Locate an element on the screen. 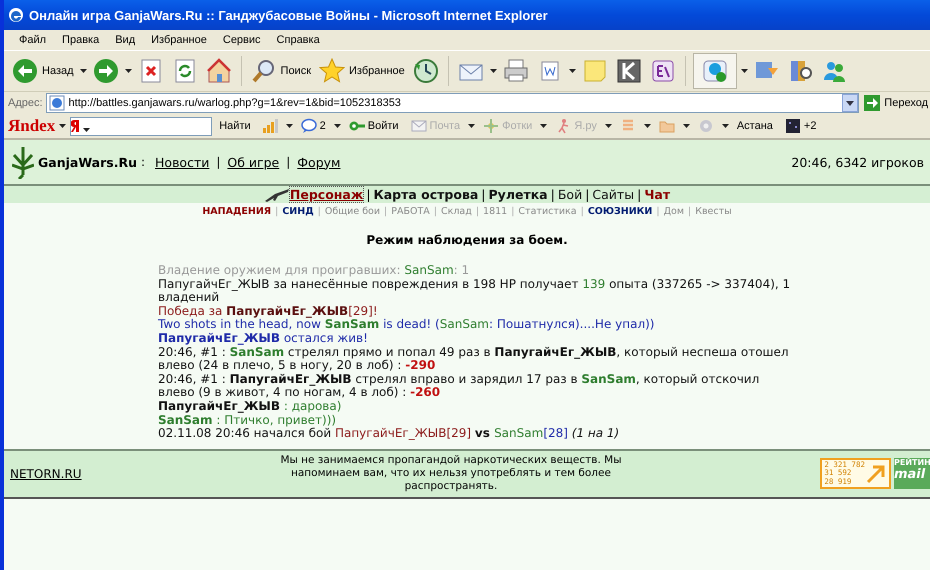 The width and height of the screenshot is (930, 570). log-line: Владение оружием для проигравших: SanSam: 1 is located at coordinates (314, 271).